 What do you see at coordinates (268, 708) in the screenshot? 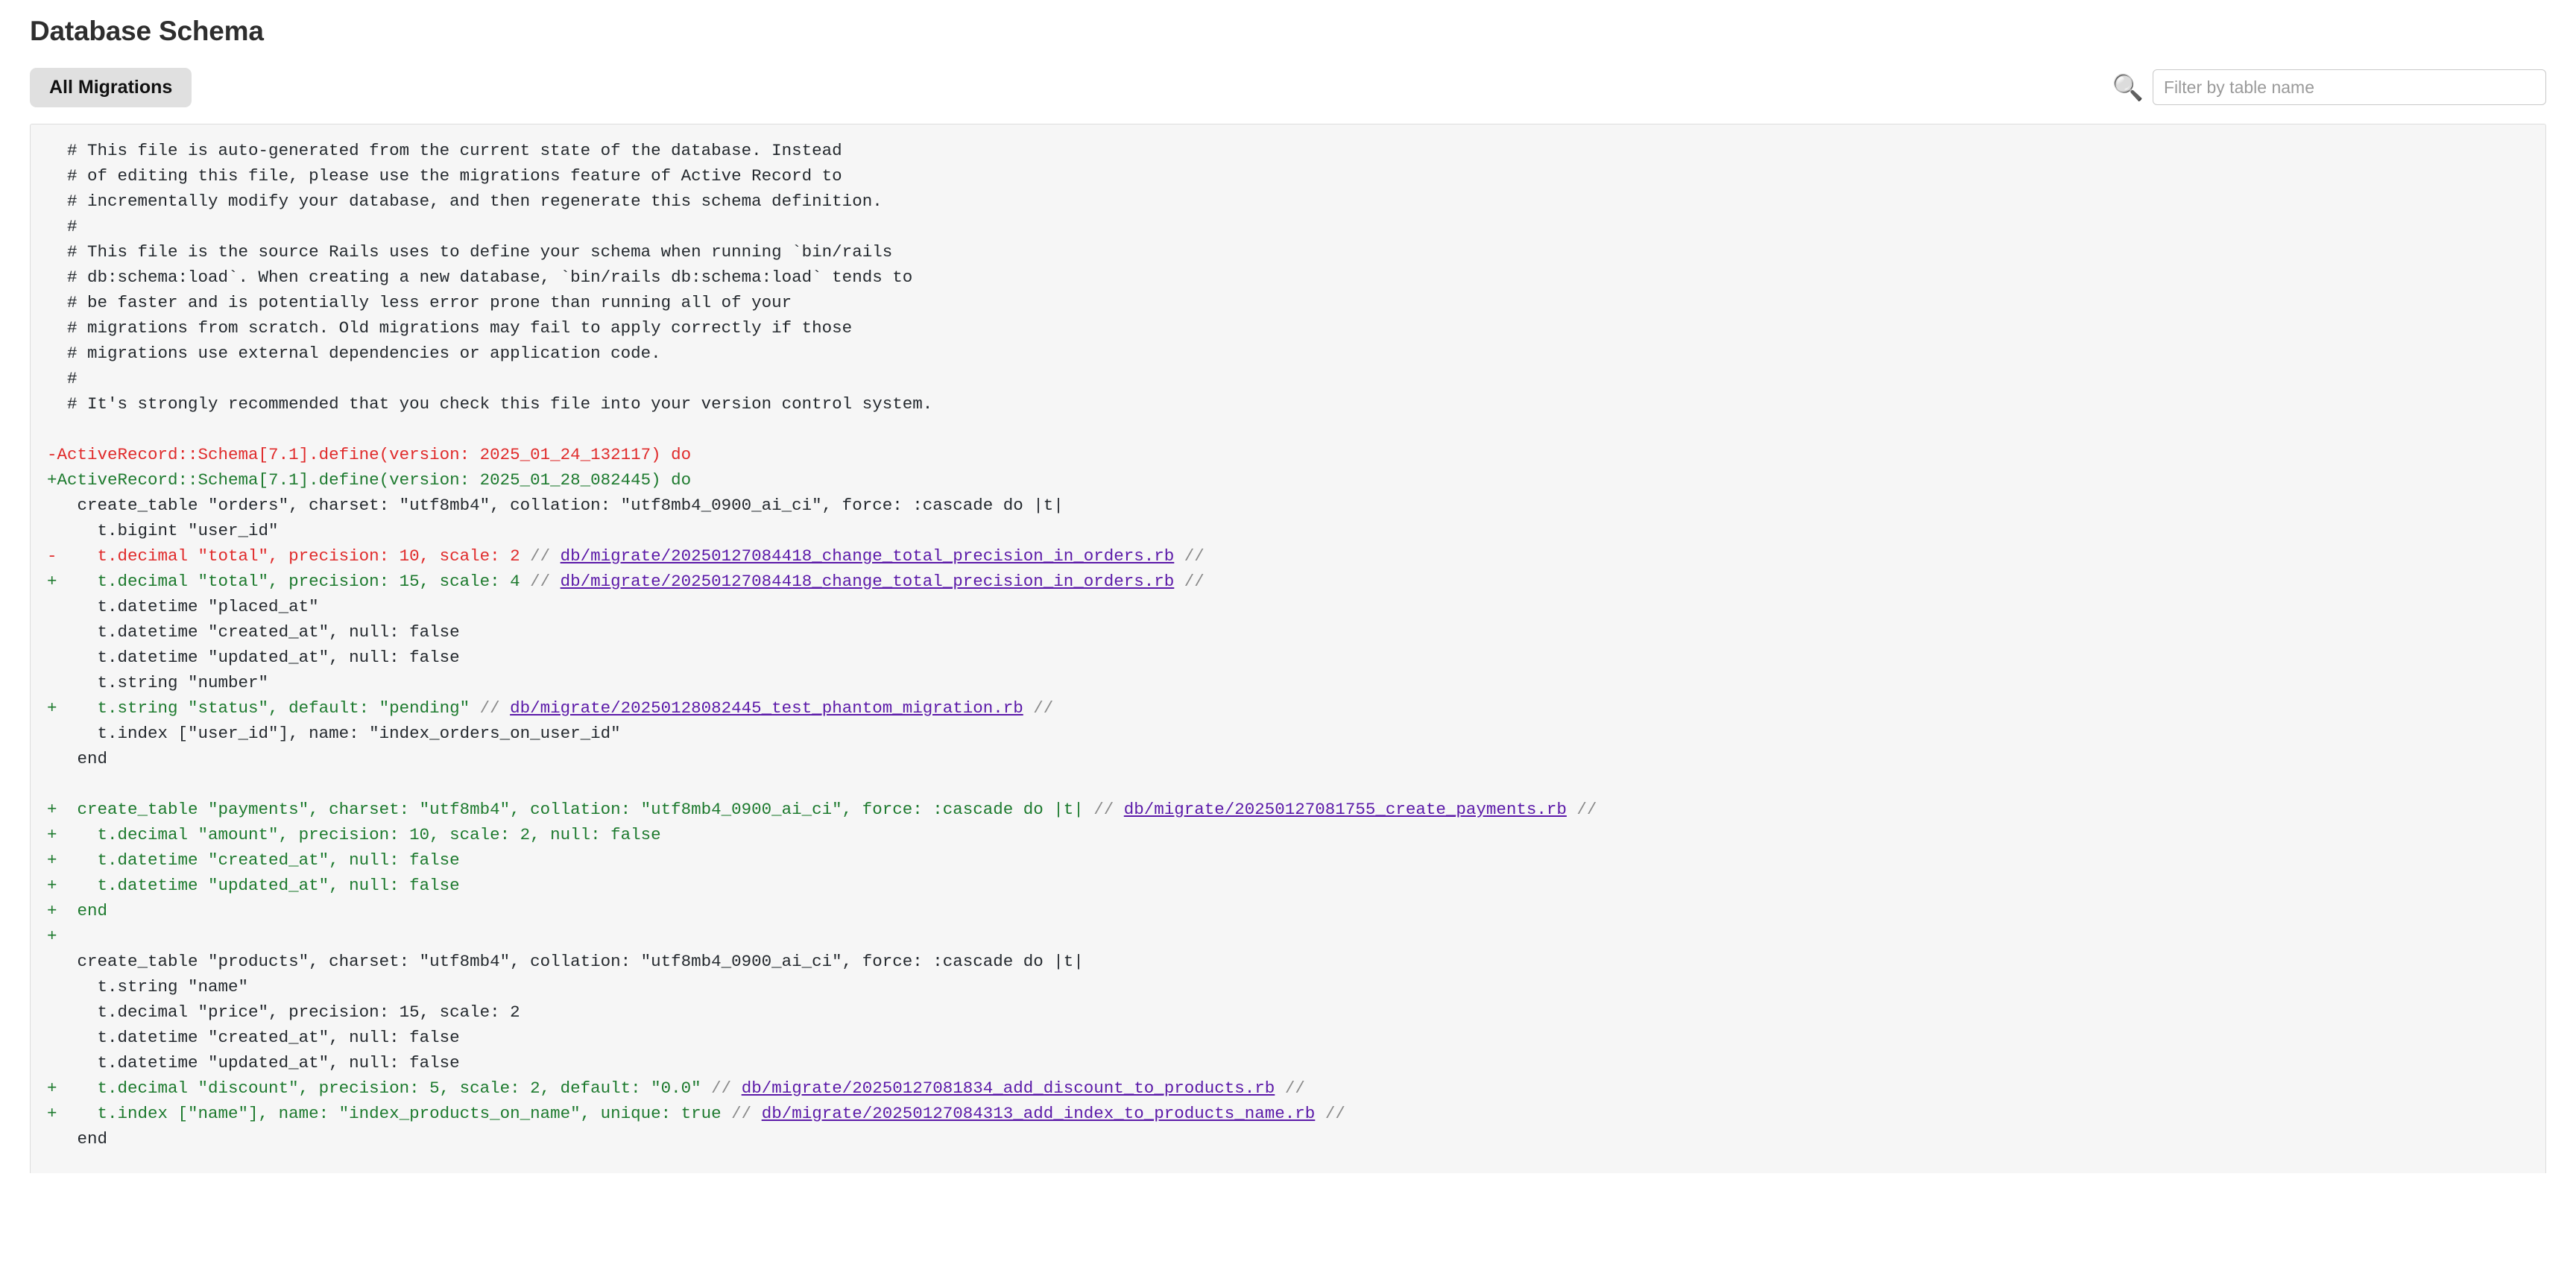
I see `diff-line-text: t.string "status", default: "pending"` at bounding box center [268, 708].